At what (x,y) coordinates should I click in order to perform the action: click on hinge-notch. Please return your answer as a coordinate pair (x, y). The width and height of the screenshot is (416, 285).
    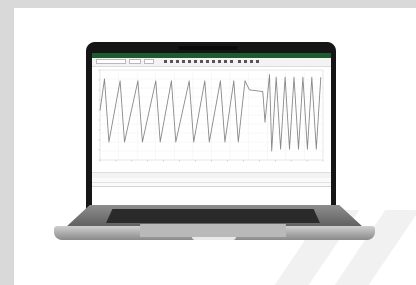
    Looking at the image, I should click on (214, 238).